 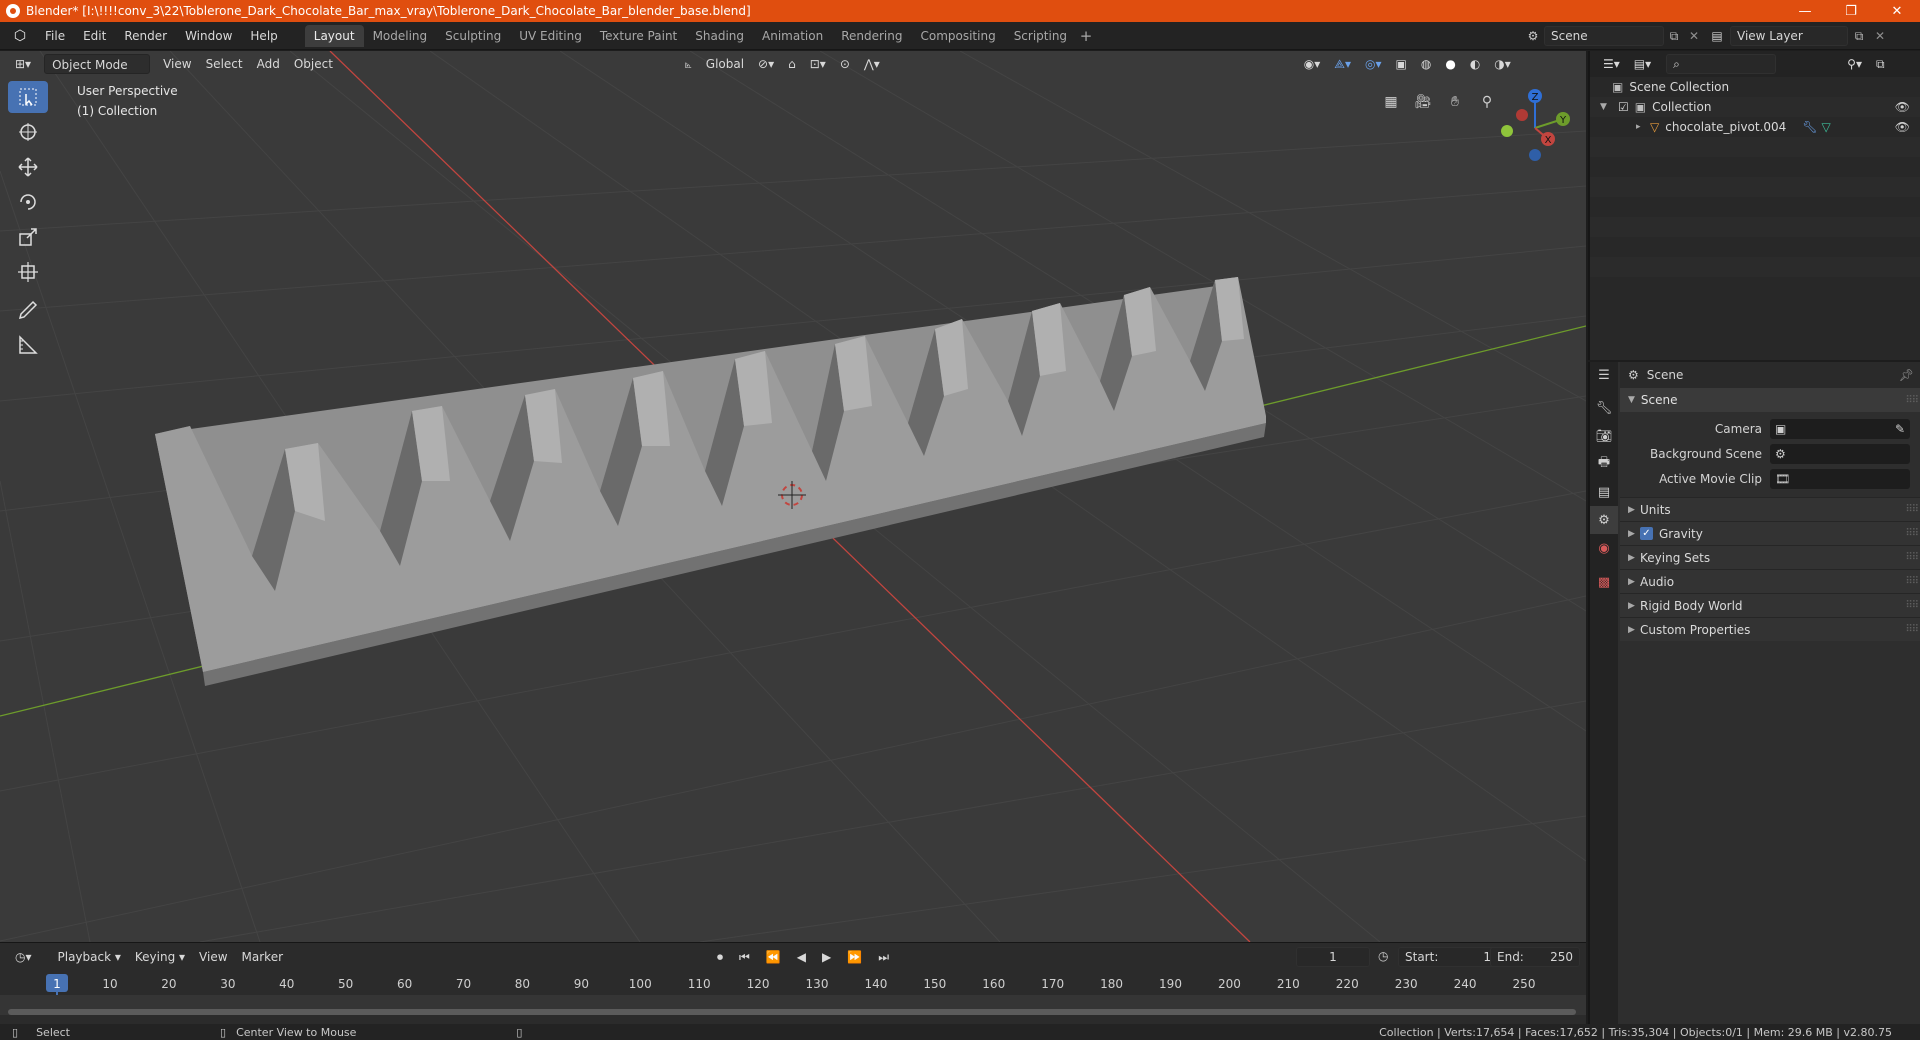 What do you see at coordinates (1533, 36) in the screenshot?
I see `scene-icon: ⚙` at bounding box center [1533, 36].